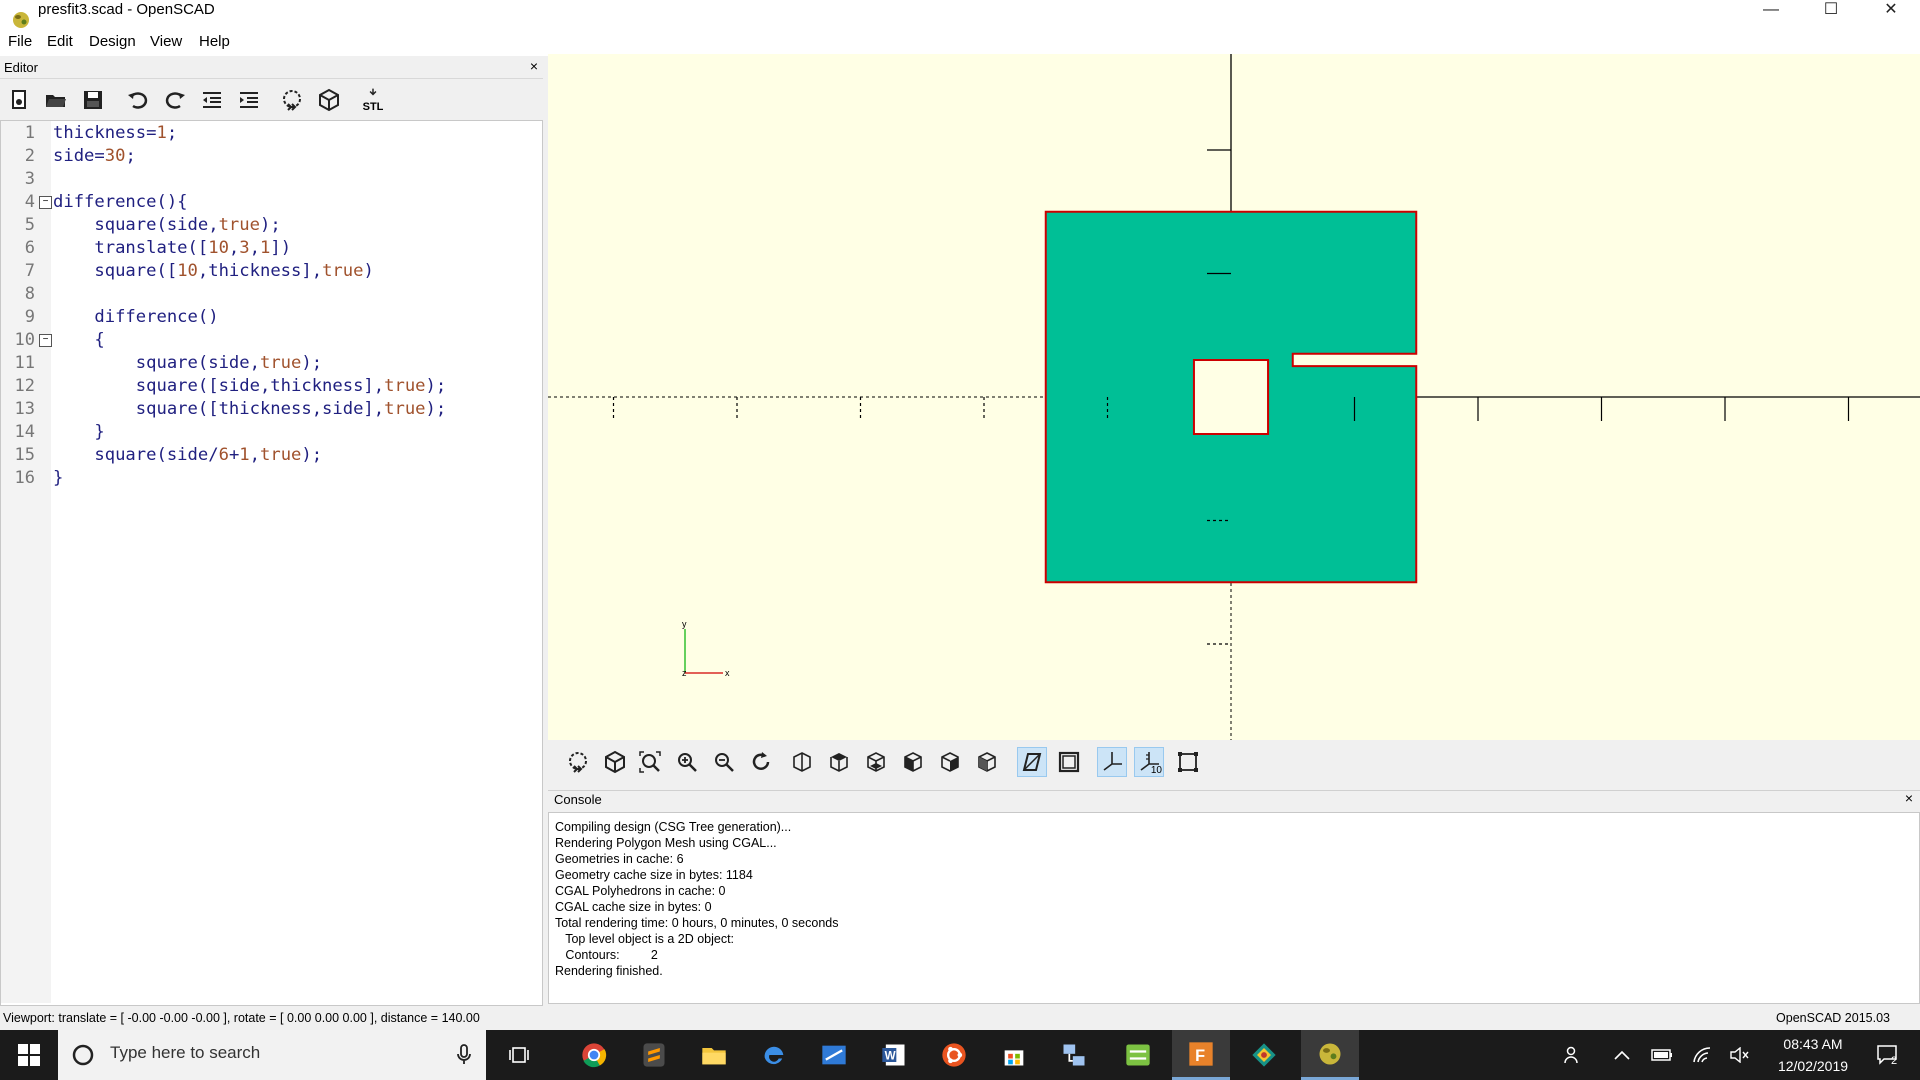 The image size is (1920, 1080). Describe the element at coordinates (212, 100) in the screenshot. I see `unindent-icon` at that location.